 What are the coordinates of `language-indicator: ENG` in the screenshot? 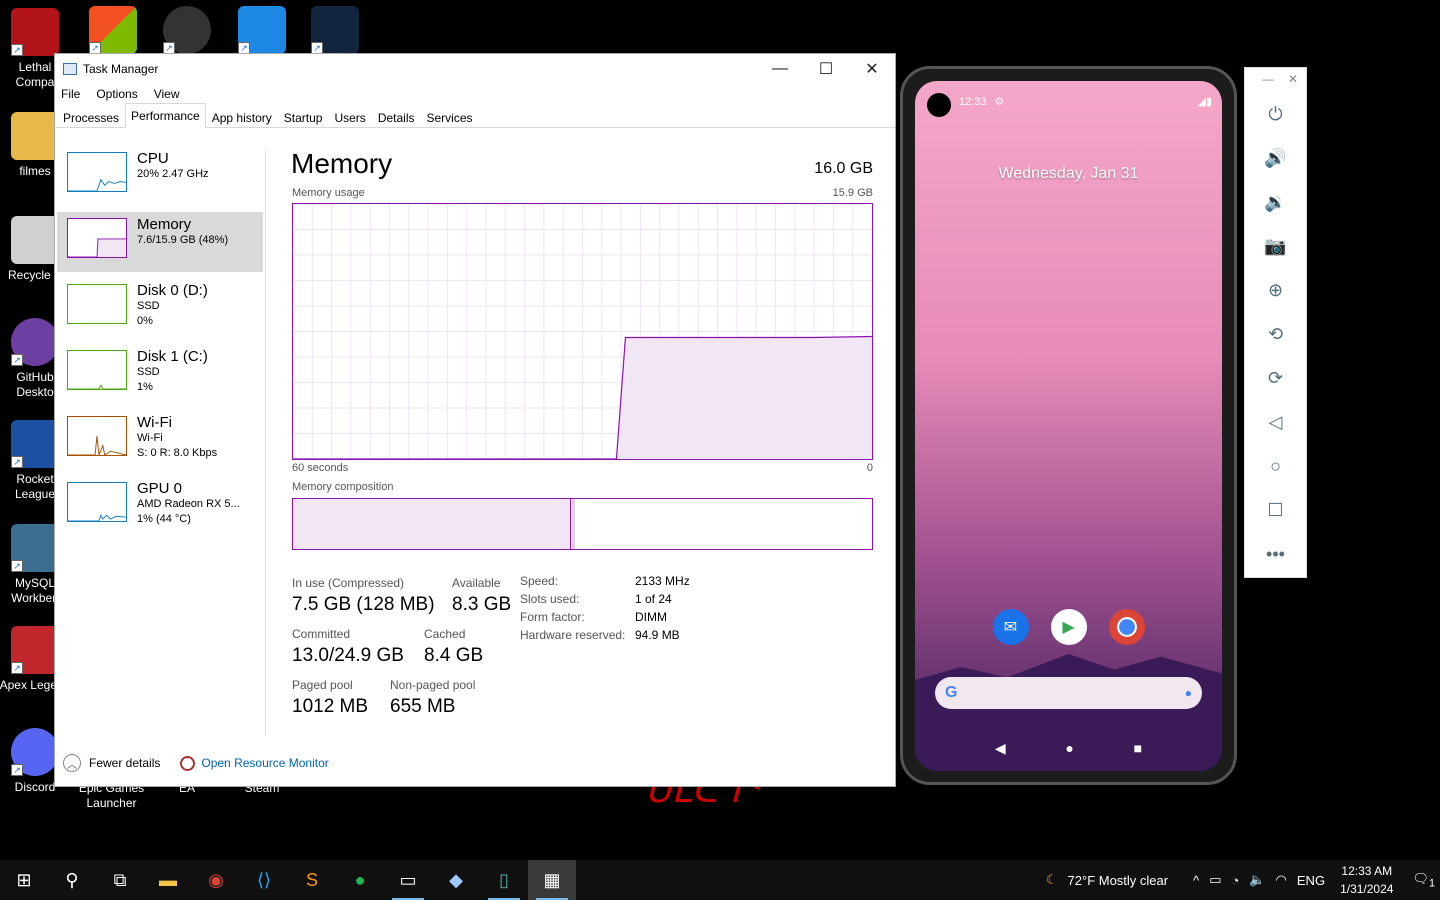 It's located at (1311, 880).